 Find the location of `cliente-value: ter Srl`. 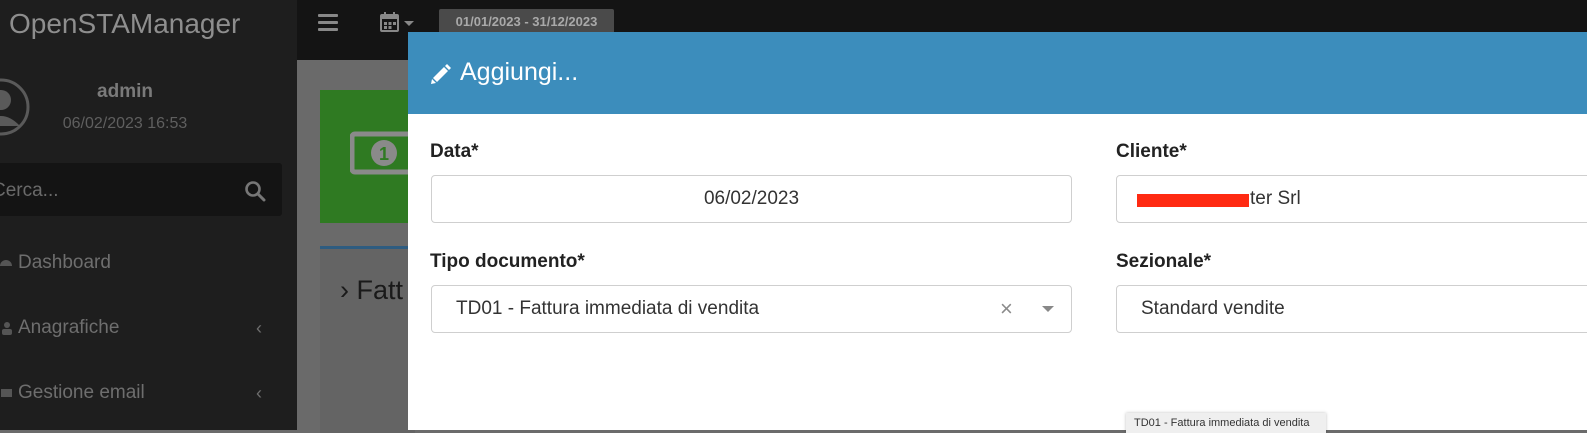

cliente-value: ter Srl is located at coordinates (1275, 198).